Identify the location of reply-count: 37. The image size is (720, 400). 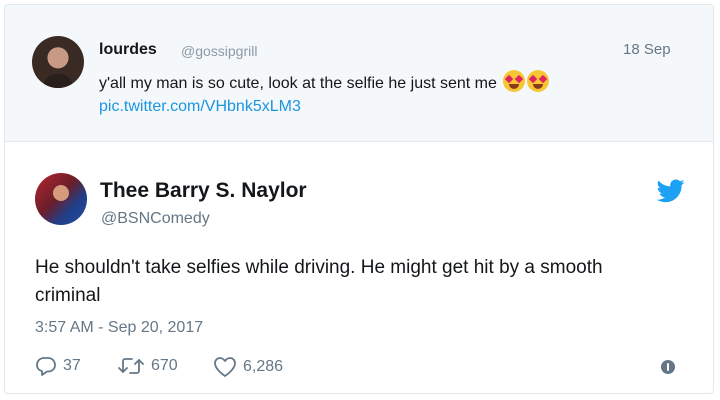
(72, 365).